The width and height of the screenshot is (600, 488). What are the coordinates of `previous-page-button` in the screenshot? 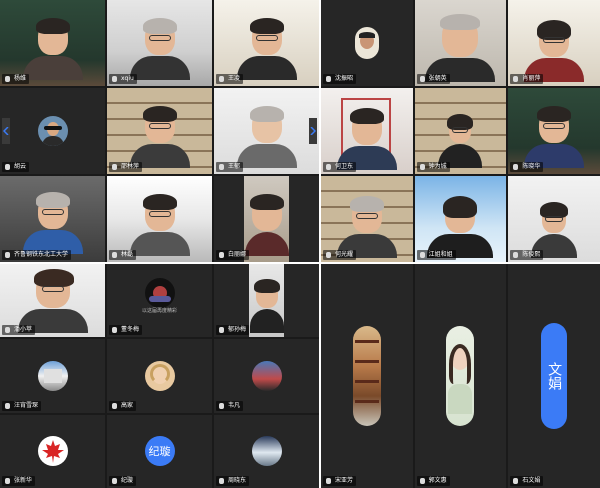 It's located at (6, 131).